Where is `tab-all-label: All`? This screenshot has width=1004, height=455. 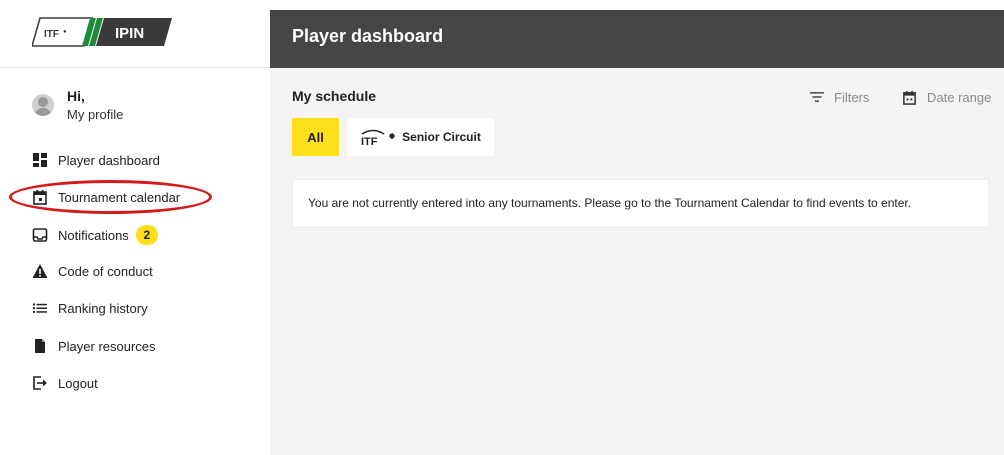 tab-all-label: All is located at coordinates (315, 137).